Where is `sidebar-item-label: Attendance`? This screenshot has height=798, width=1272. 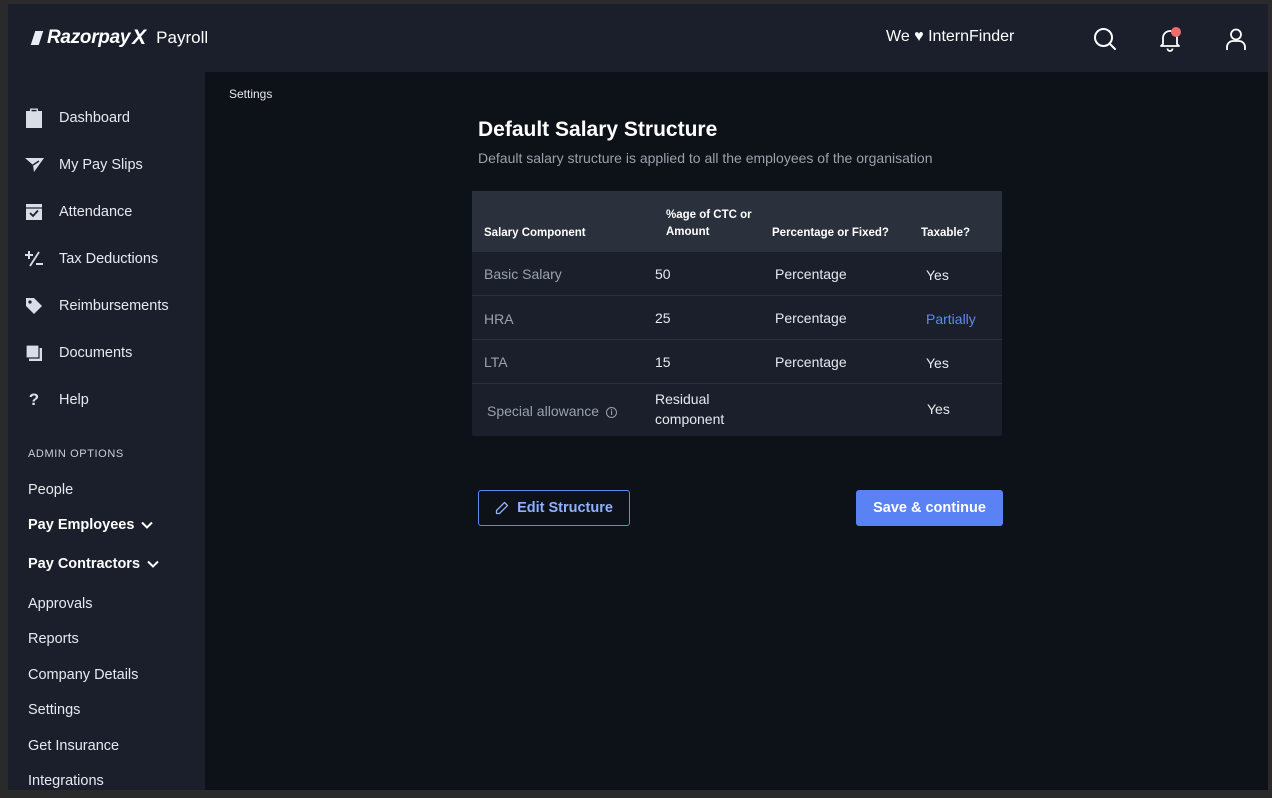
sidebar-item-label: Attendance is located at coordinates (96, 212).